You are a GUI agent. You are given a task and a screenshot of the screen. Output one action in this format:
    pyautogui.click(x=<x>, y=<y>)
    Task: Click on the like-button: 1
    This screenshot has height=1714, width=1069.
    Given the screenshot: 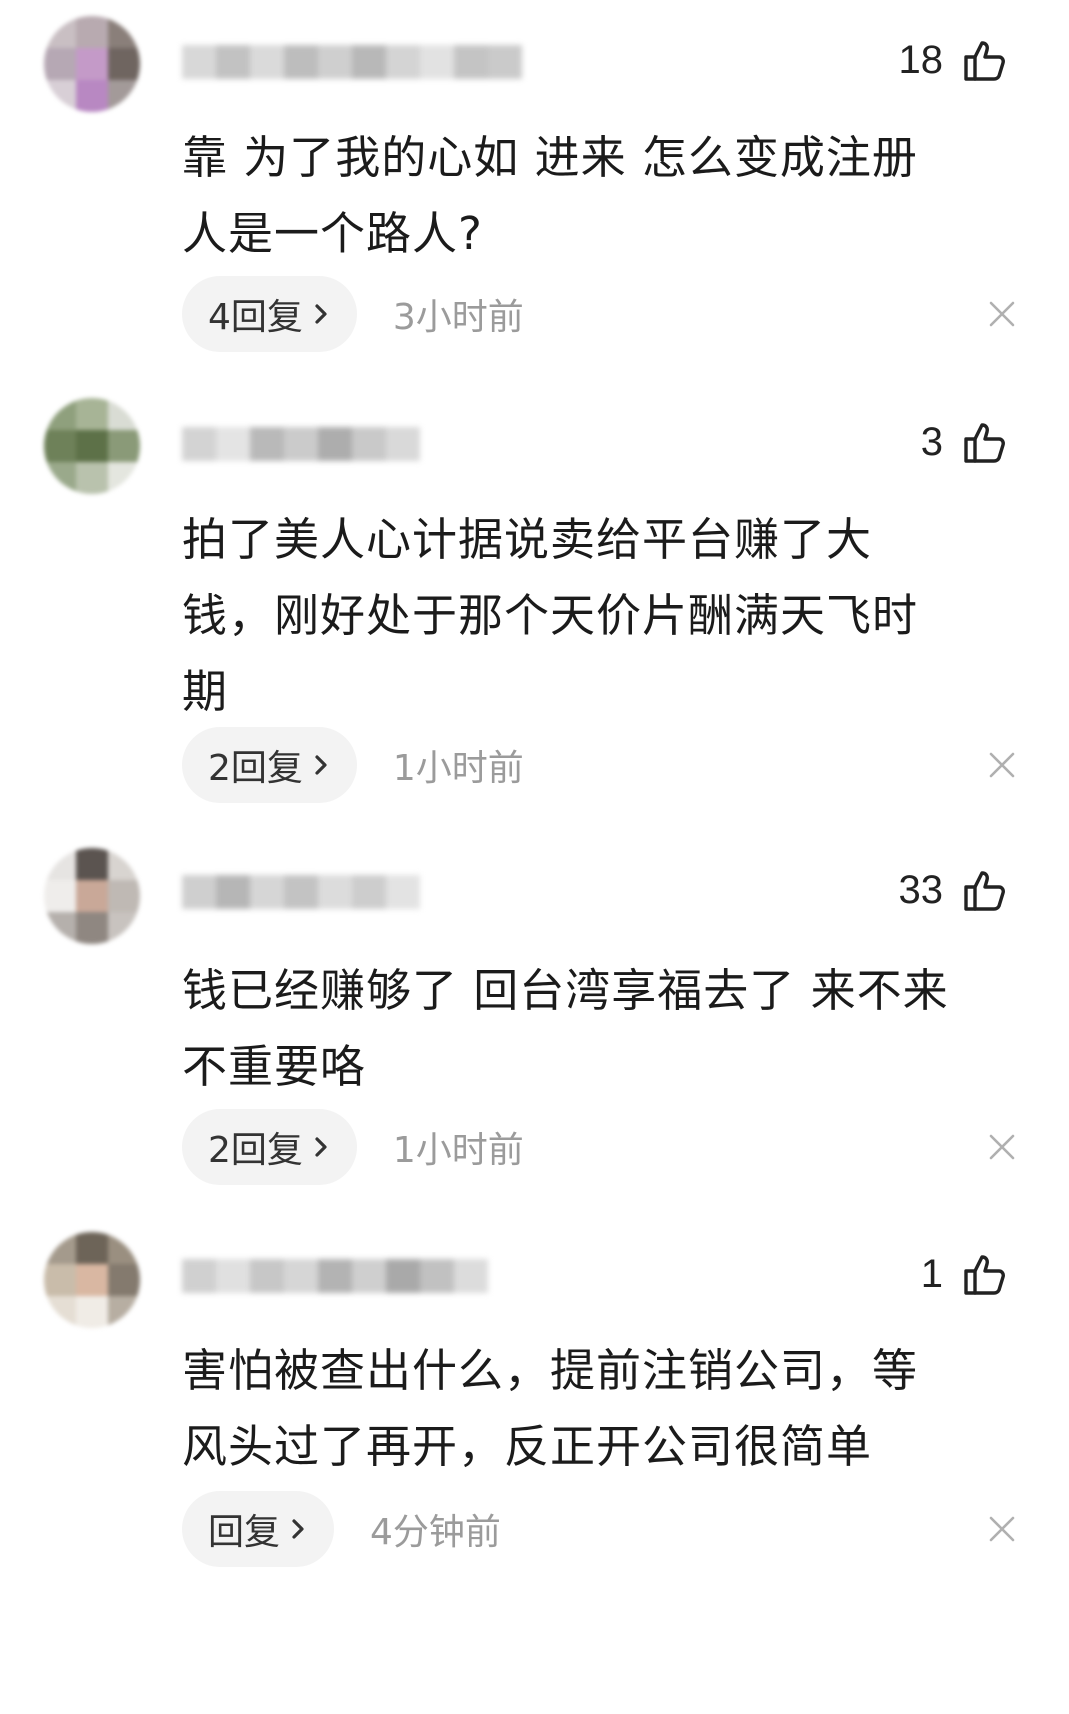 What is the action you would take?
    pyautogui.click(x=965, y=1274)
    